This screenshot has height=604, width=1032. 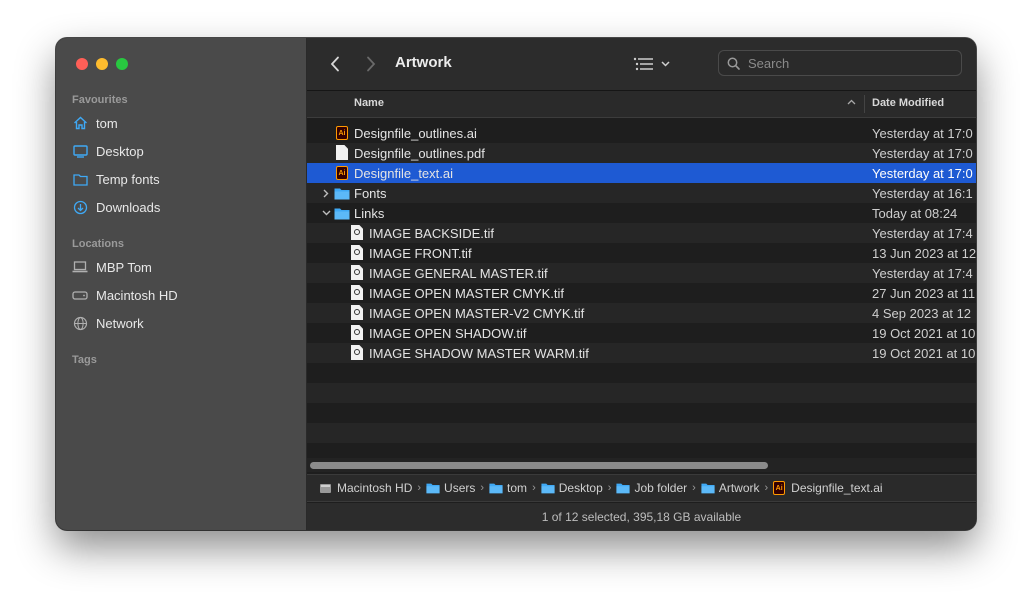 What do you see at coordinates (128, 207) in the screenshot?
I see `sidebar-item-label: Downloads` at bounding box center [128, 207].